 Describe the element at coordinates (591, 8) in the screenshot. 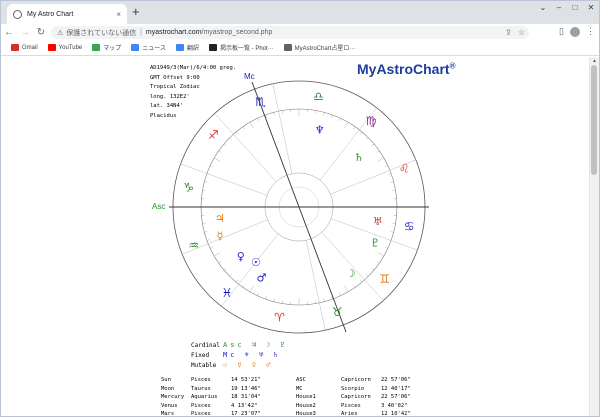

I see `close-window-button: ✕` at that location.